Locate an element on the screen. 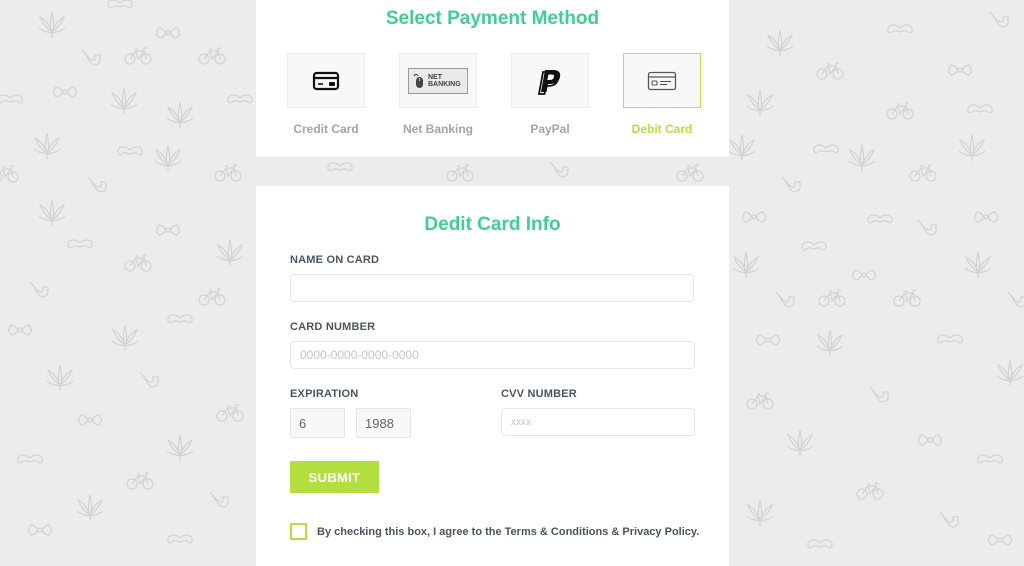 The image size is (1024, 566). terms-checkbox is located at coordinates (298, 531).